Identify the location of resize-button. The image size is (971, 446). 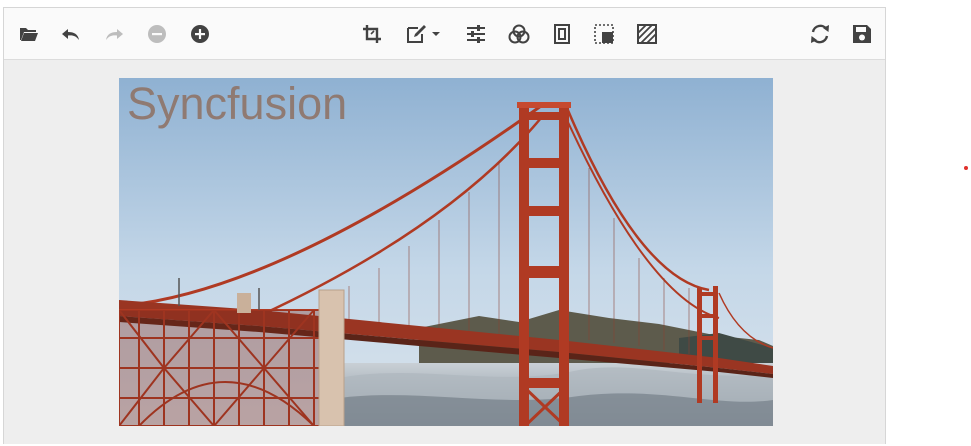
(604, 34).